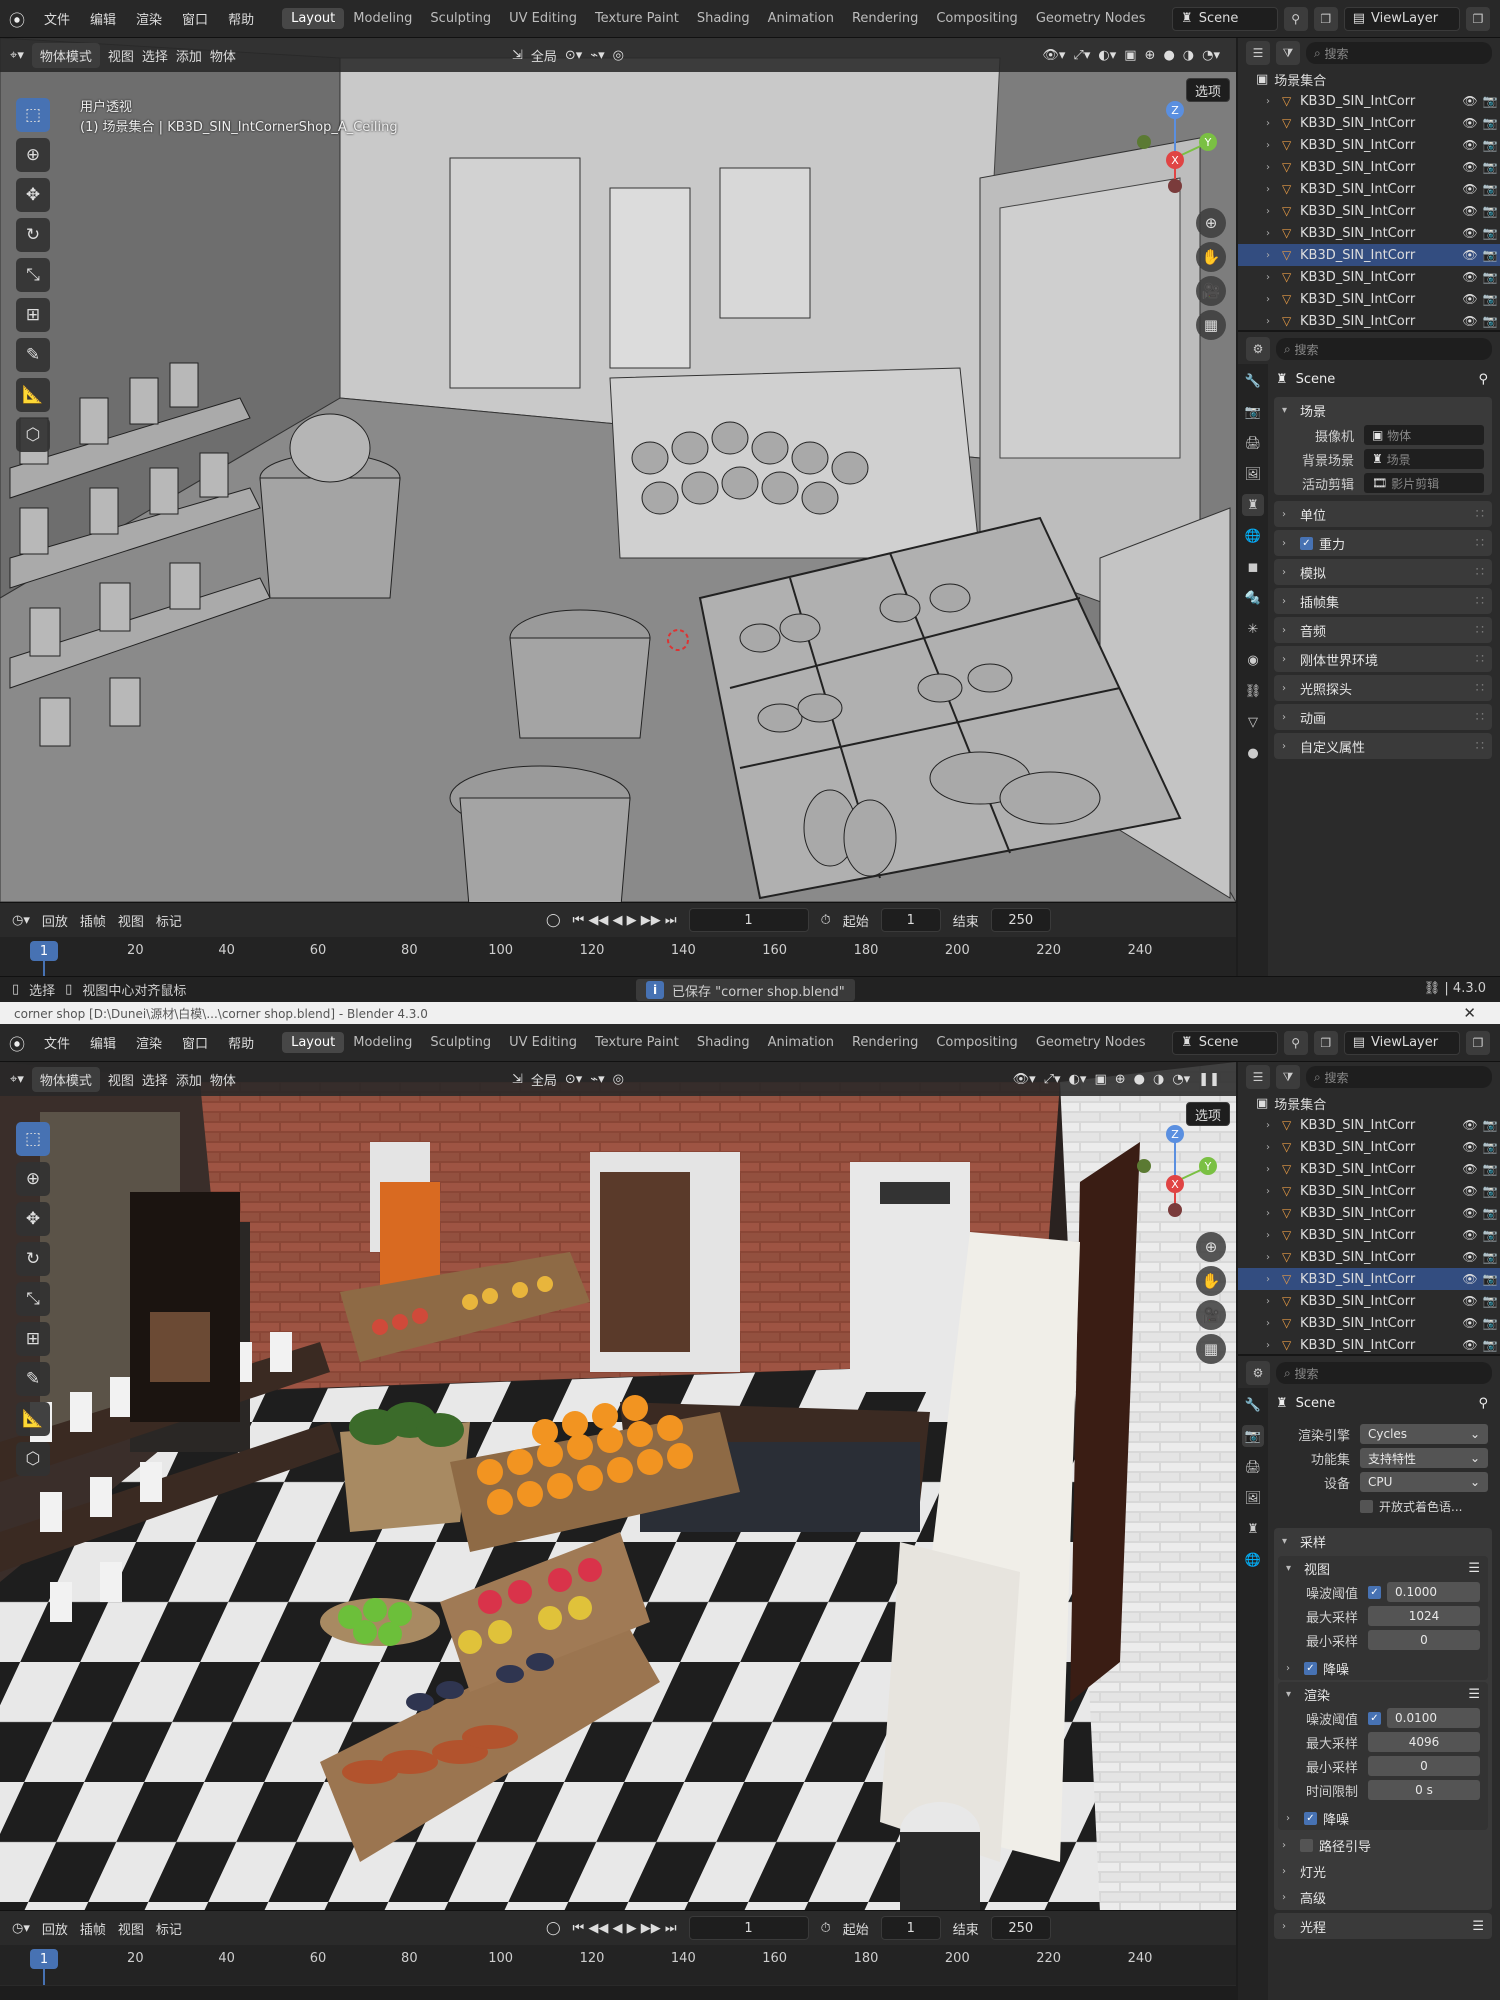  What do you see at coordinates (1399, 53) in the screenshot?
I see `outliner-search: ⌕ 搜索` at bounding box center [1399, 53].